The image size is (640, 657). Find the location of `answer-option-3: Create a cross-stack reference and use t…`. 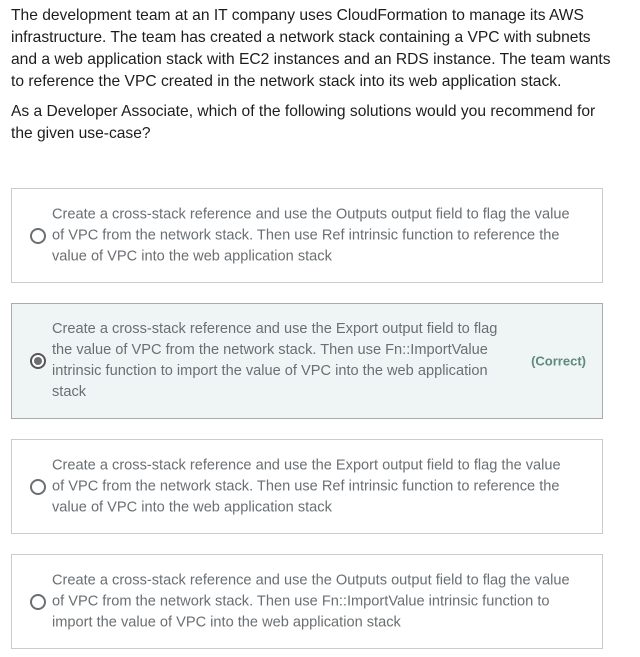

answer-option-3: Create a cross-stack reference and use t… is located at coordinates (307, 486).